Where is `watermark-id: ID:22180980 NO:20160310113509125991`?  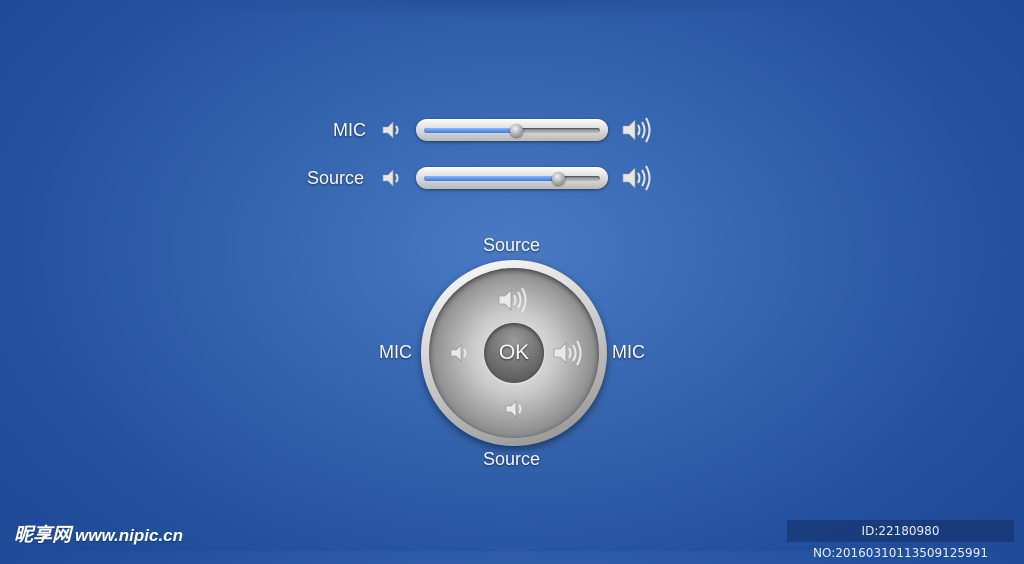
watermark-id: ID:22180980 NO:20160310113509125991 is located at coordinates (900, 540).